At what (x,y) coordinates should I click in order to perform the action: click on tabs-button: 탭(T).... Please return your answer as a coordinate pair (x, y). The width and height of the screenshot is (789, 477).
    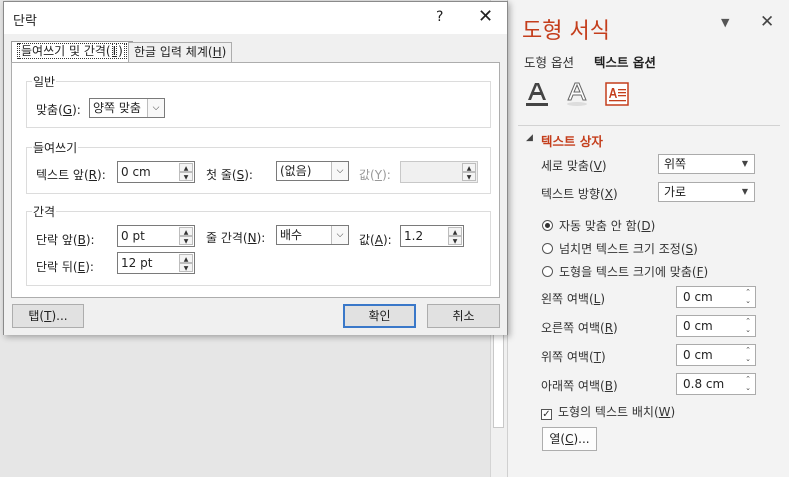
    Looking at the image, I should click on (48, 316).